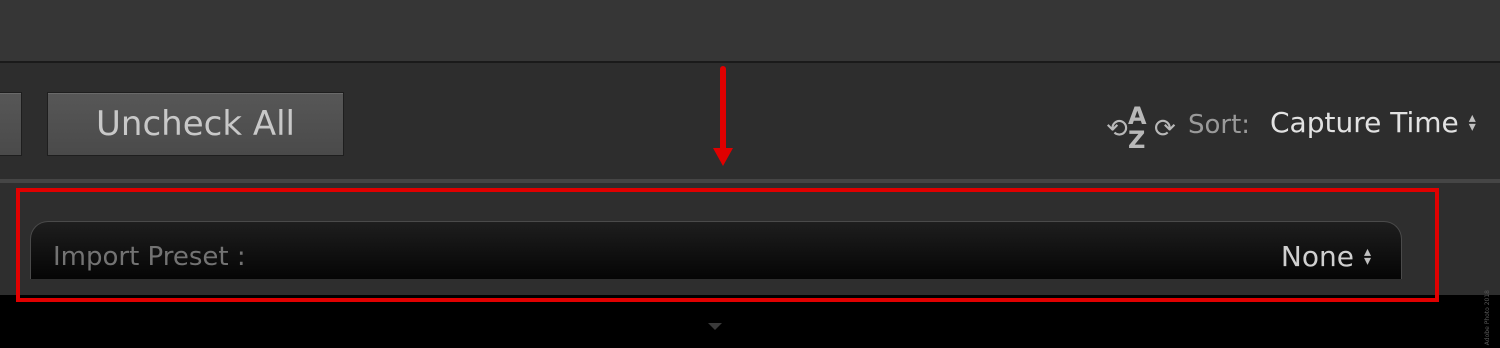  What do you see at coordinates (1487, 318) in the screenshot?
I see `watermark: Adobe Photo 2018` at bounding box center [1487, 318].